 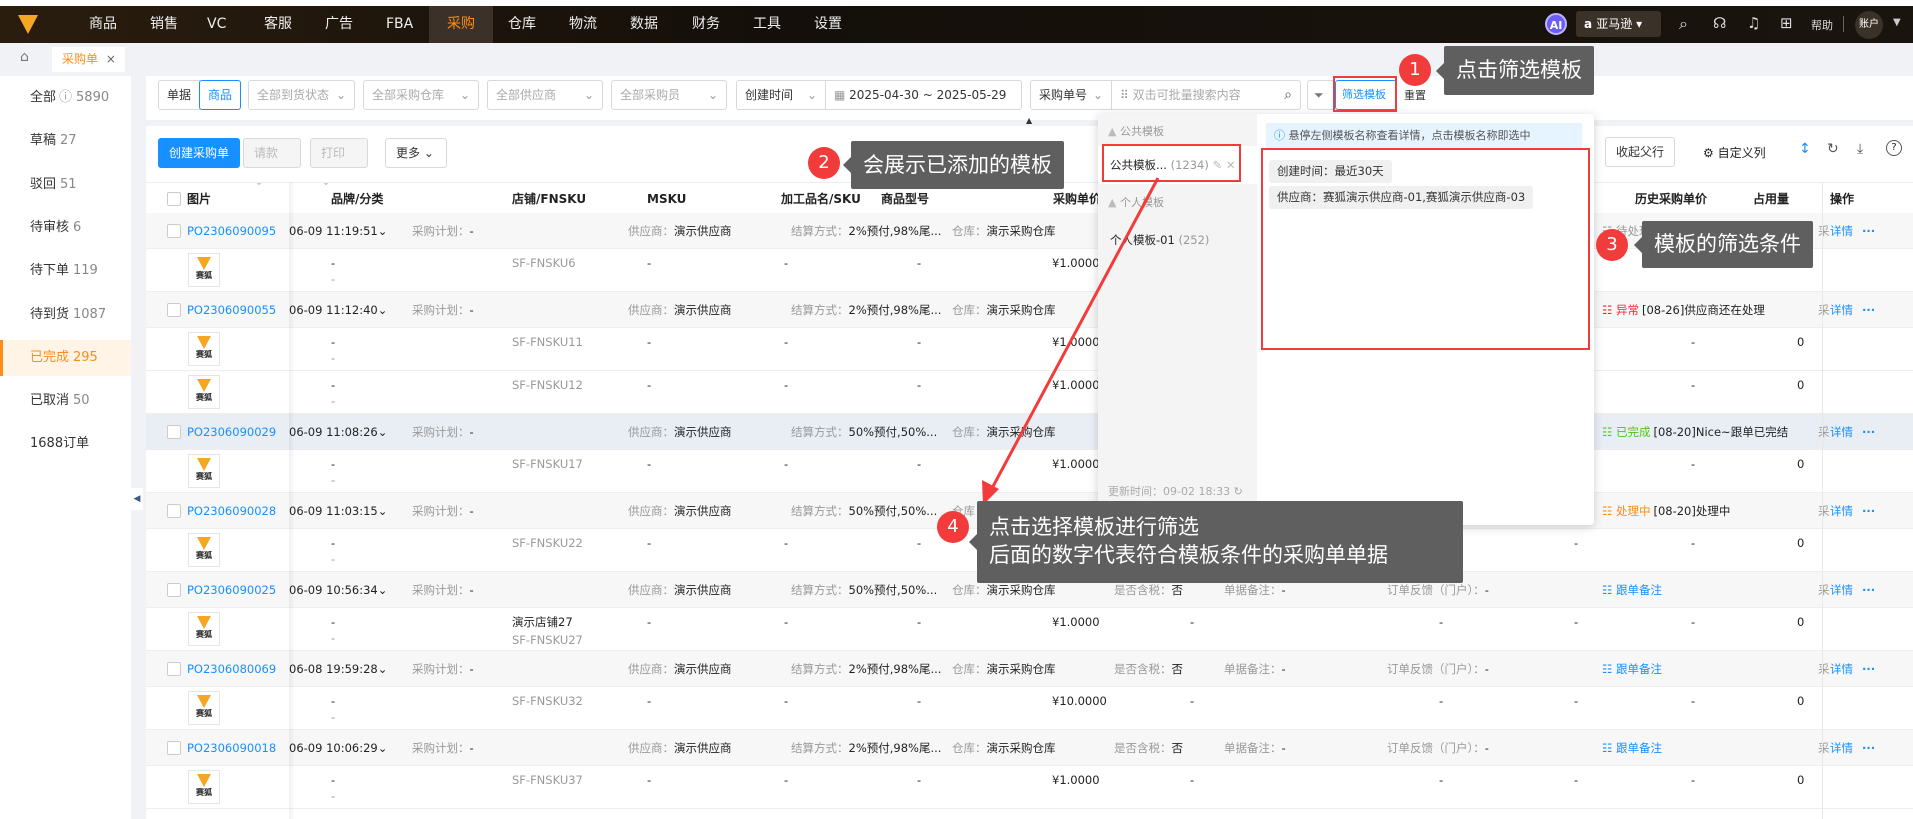 I want to click on step-4-line2: 后面的数字代表符合模板条件的采购单单据, so click(x=1188, y=555).